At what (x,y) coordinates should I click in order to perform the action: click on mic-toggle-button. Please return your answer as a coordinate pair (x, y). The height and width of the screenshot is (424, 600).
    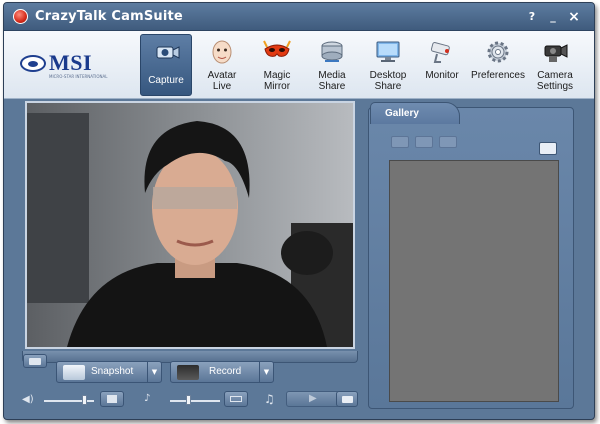
    Looking at the image, I should click on (236, 399).